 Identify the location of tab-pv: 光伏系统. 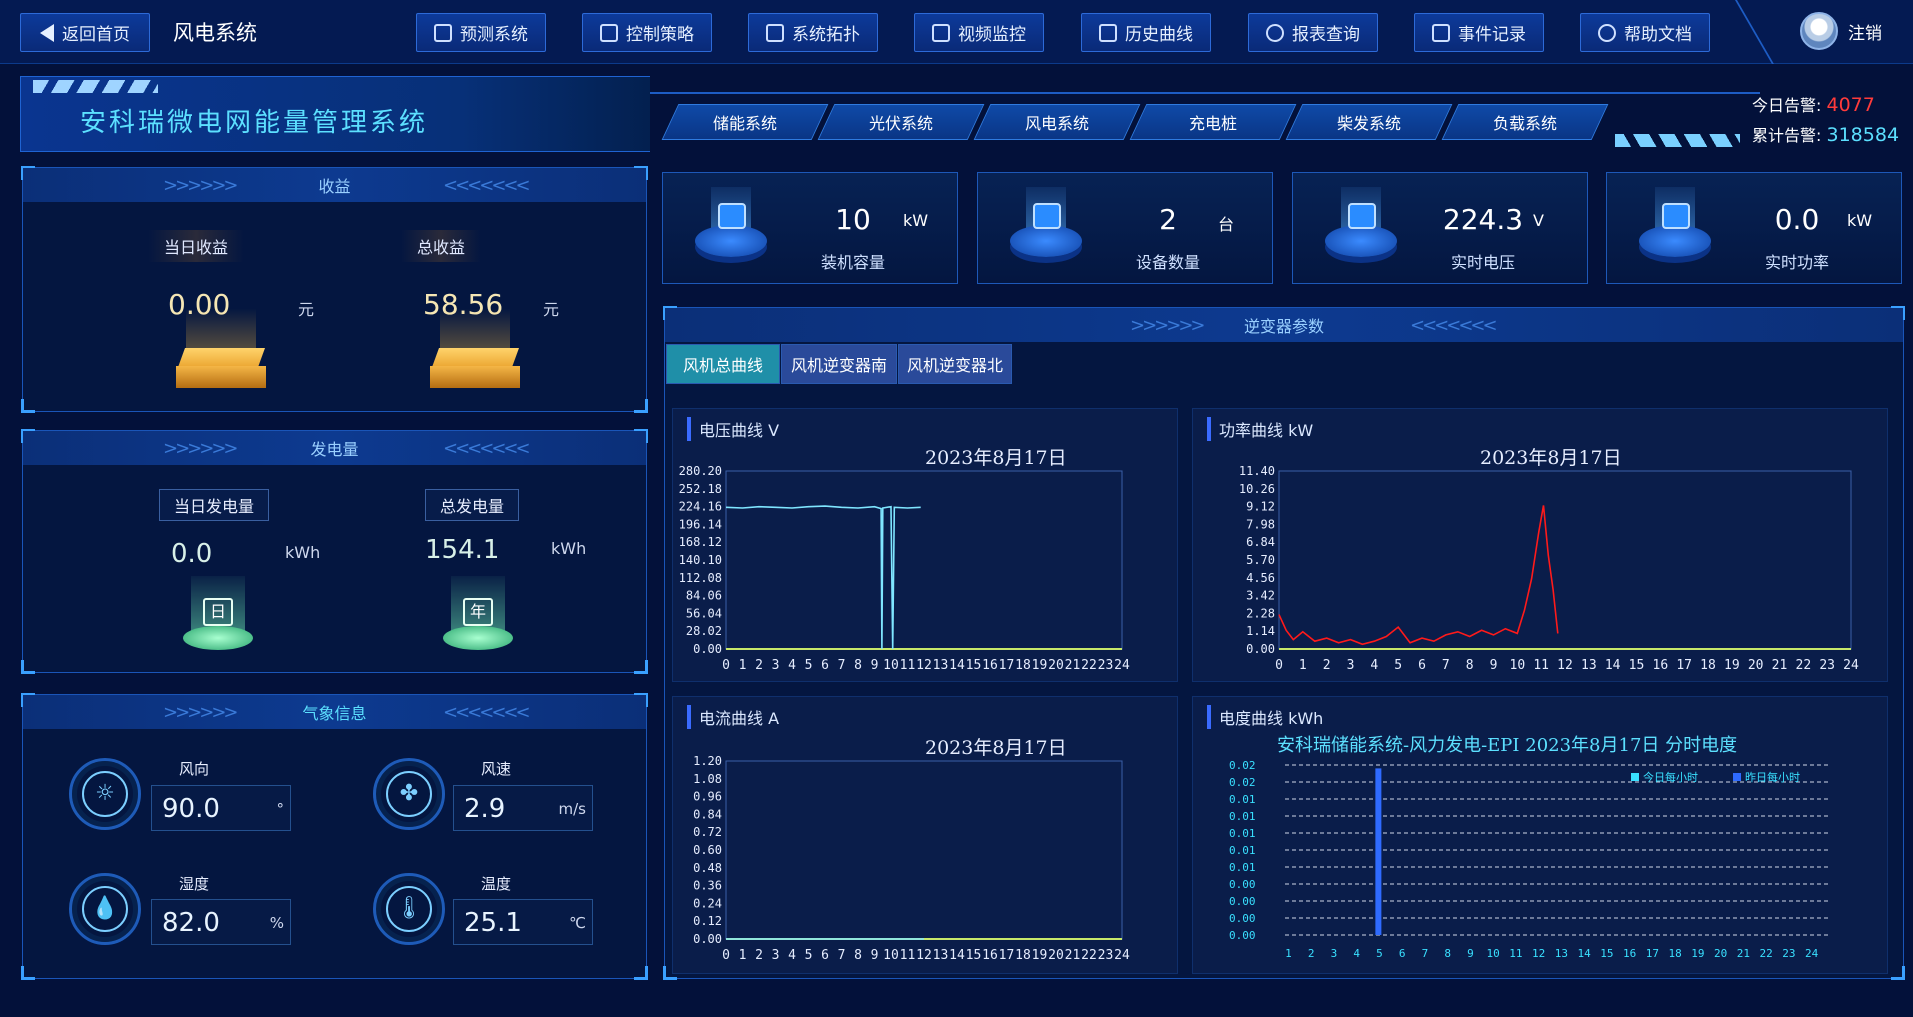
(901, 122).